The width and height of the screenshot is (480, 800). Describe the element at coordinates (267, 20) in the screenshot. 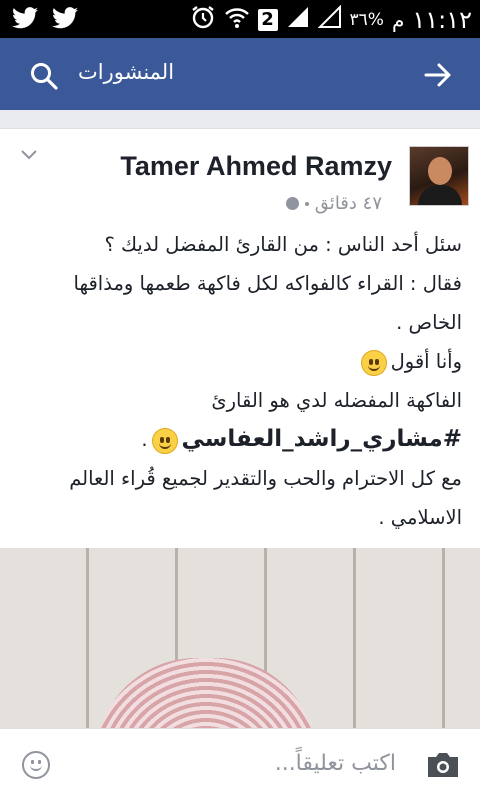

I see `sim-badge: 2` at that location.